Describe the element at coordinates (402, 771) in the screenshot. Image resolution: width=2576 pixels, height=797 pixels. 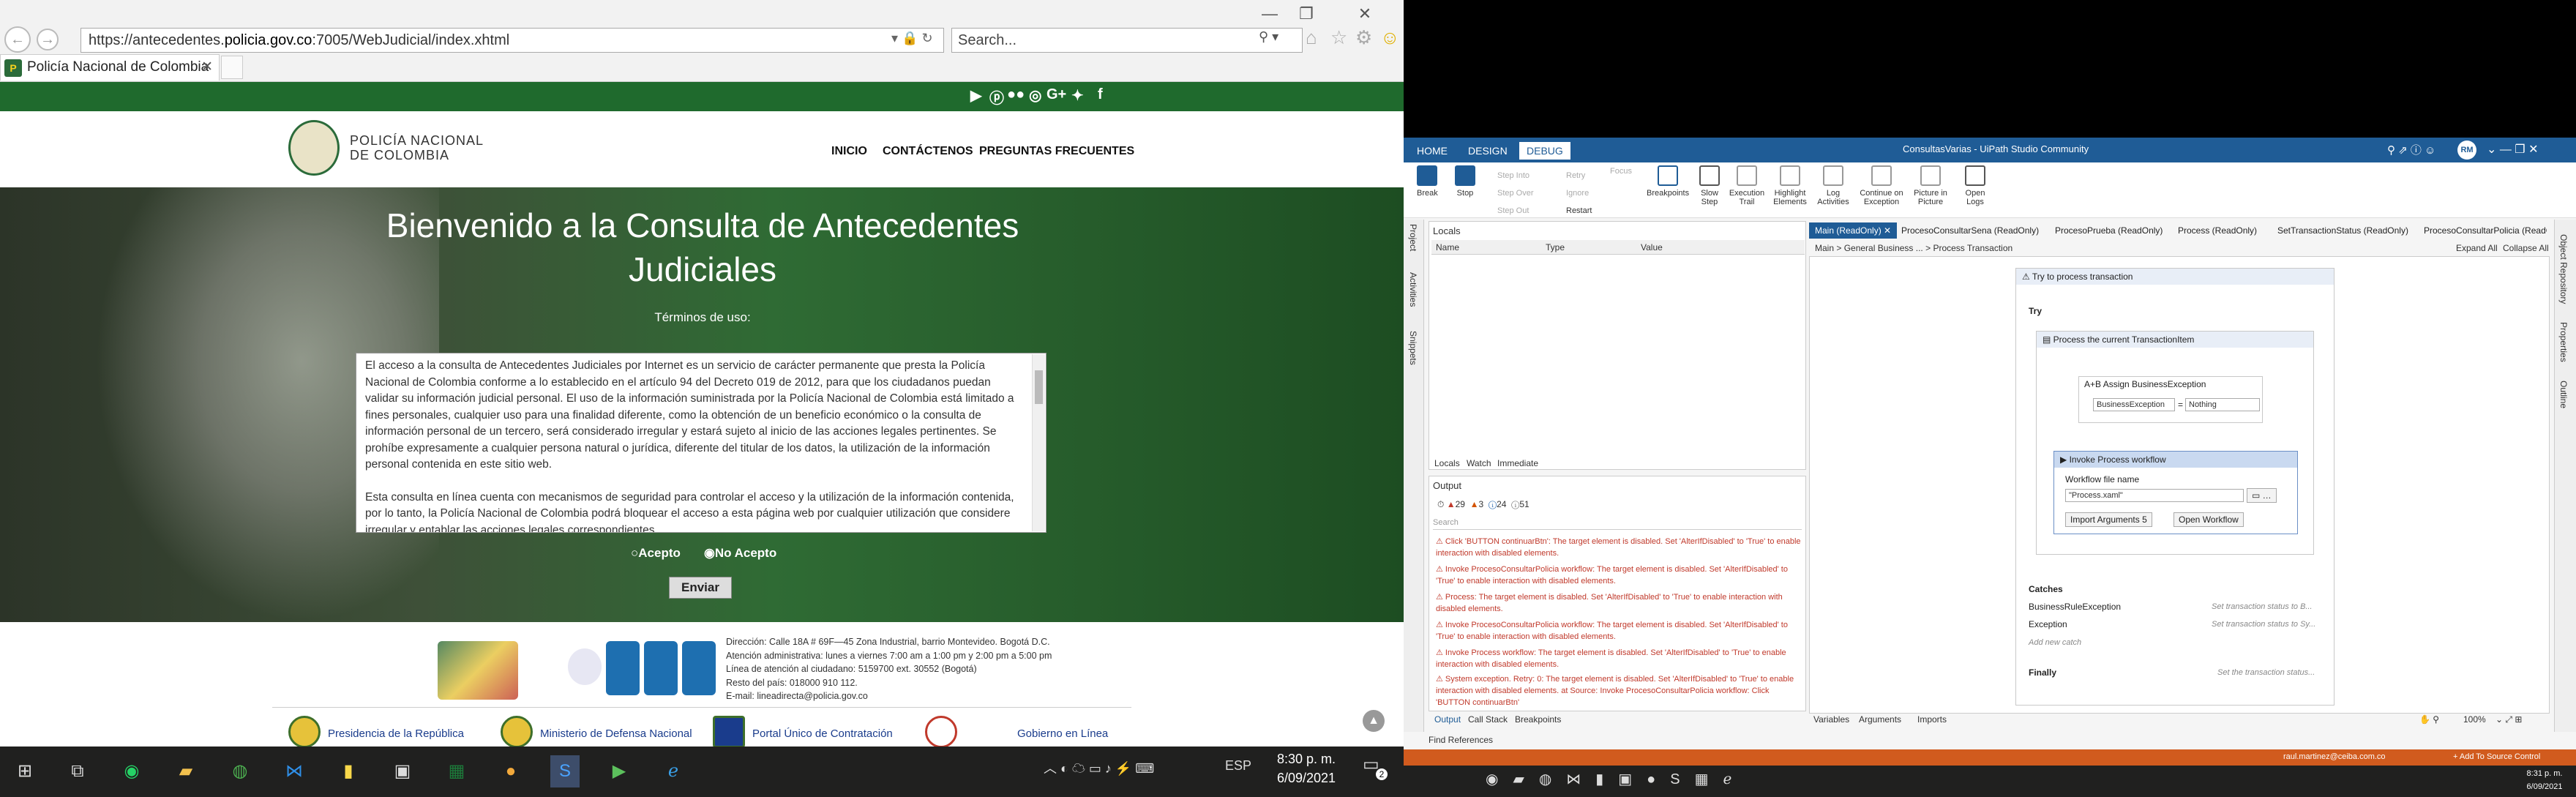
I see `3cx-icon: ▣` at that location.